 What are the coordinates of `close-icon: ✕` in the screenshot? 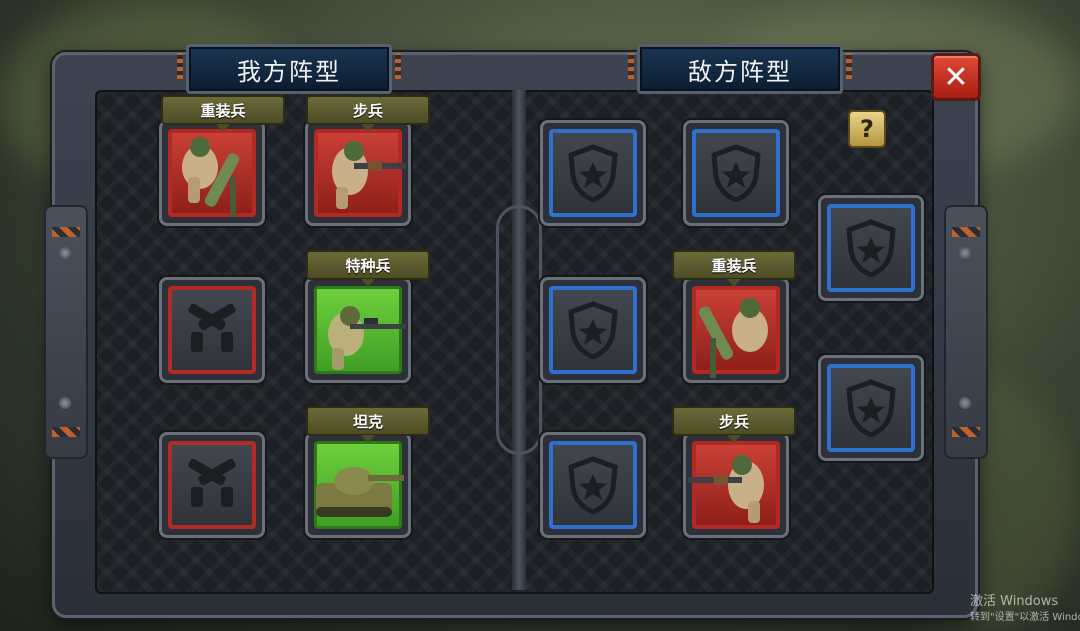 It's located at (956, 77).